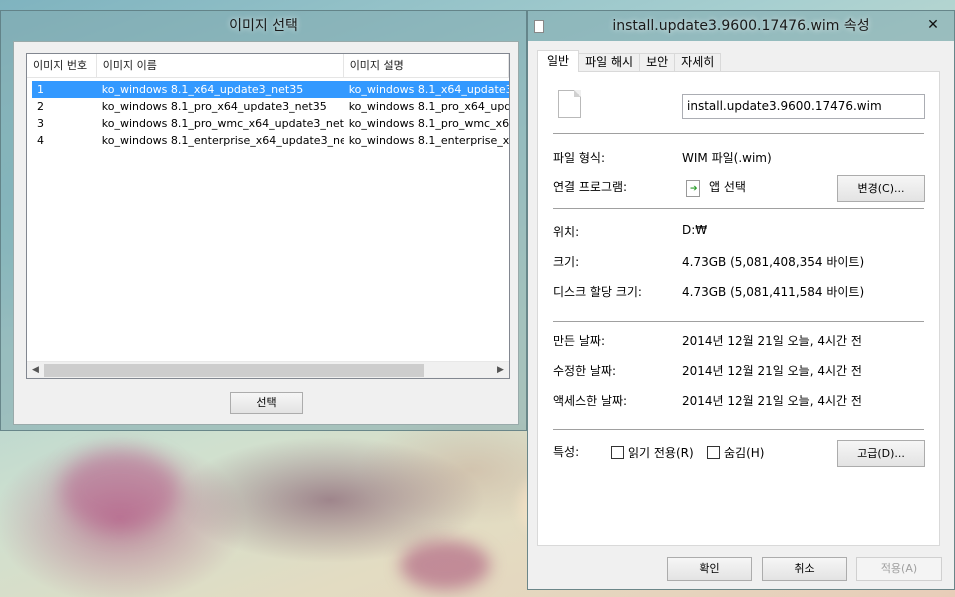 This screenshot has height=597, width=955. I want to click on file-type-value: WIM 파일(.wim), so click(727, 158).